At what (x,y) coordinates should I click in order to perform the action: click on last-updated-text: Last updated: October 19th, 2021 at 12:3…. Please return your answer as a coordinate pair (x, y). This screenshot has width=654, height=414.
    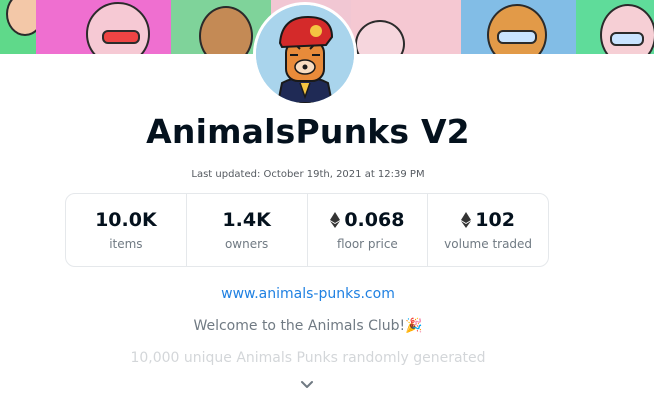
    Looking at the image, I should click on (308, 174).